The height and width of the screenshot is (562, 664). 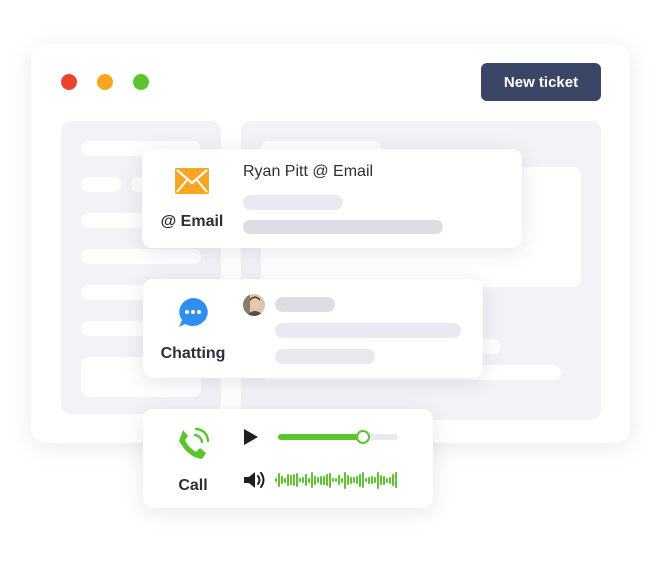 What do you see at coordinates (321, 437) in the screenshot?
I see `audio-progress-fill` at bounding box center [321, 437].